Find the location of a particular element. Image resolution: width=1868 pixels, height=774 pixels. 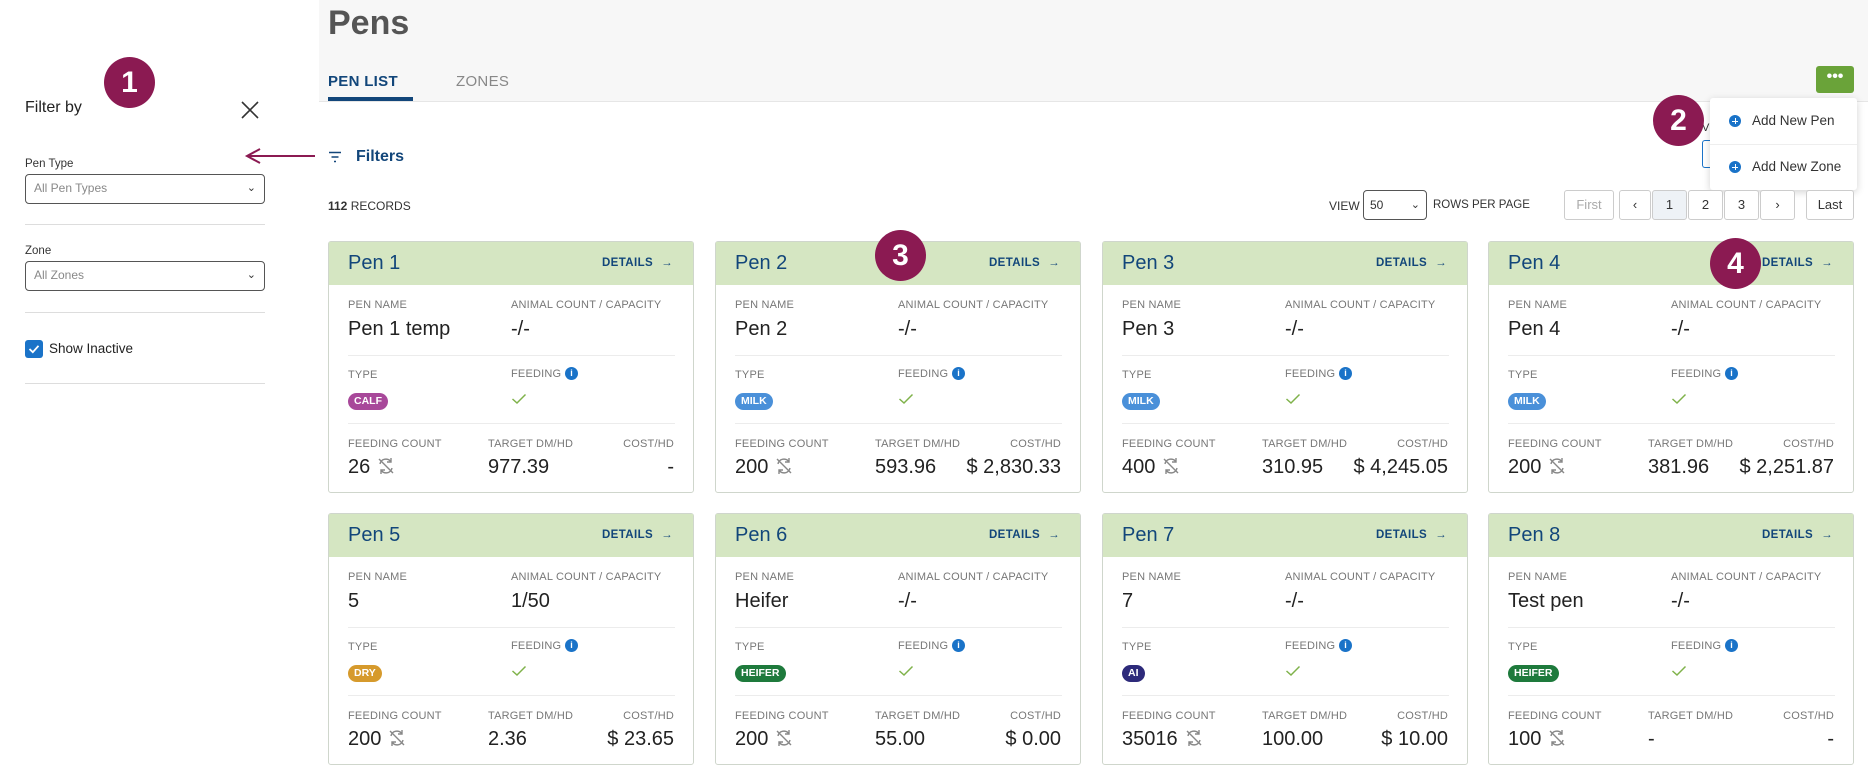

filters-button: Filters is located at coordinates (366, 157).